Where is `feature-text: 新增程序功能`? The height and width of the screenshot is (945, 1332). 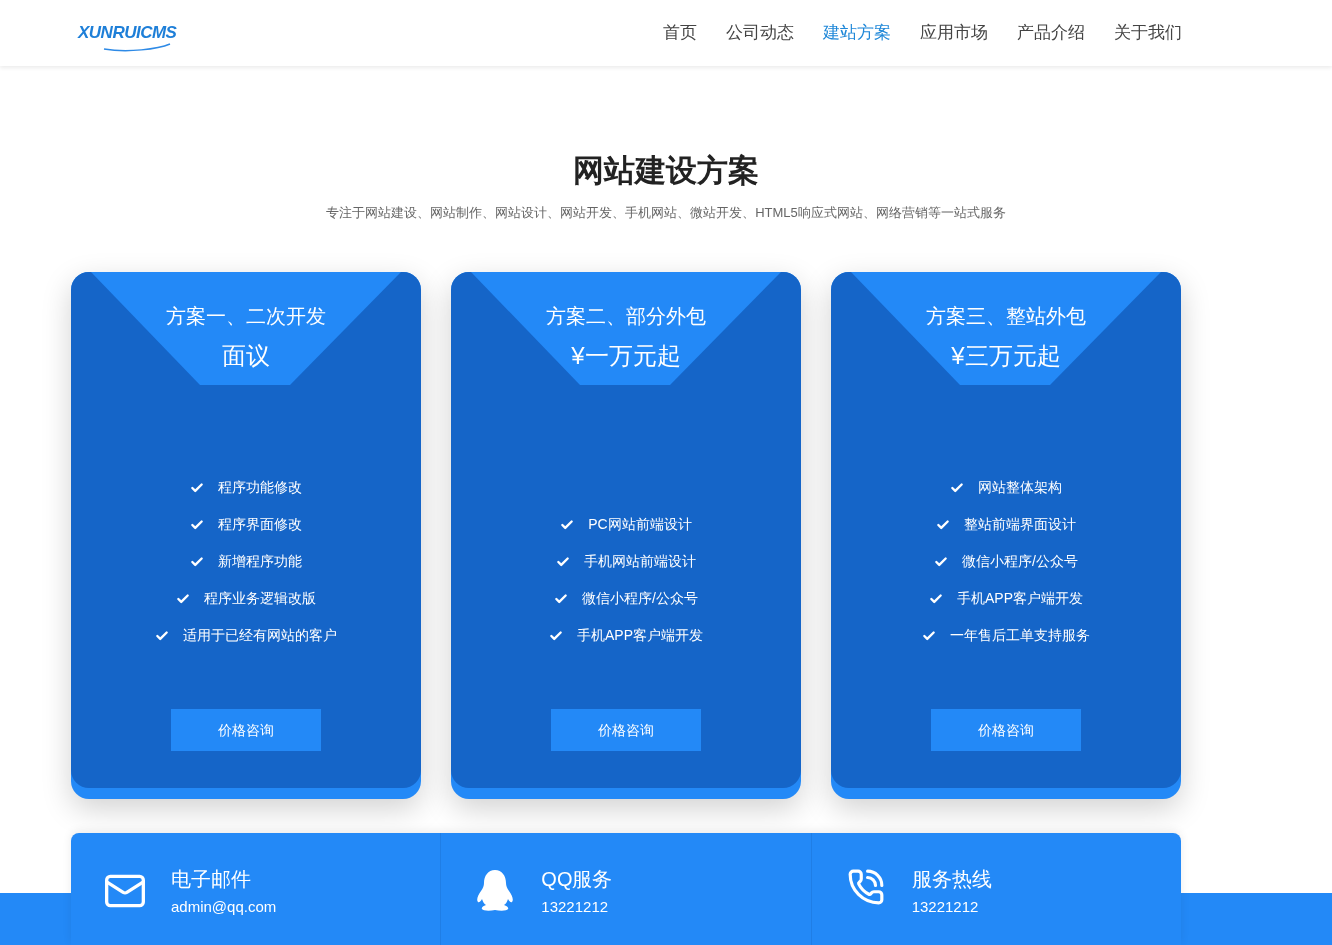
feature-text: 新增程序功能 is located at coordinates (260, 561).